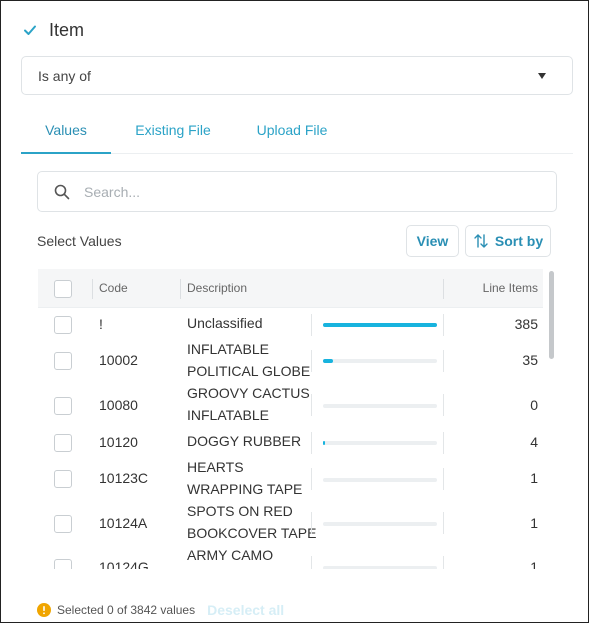  Describe the element at coordinates (510, 288) in the screenshot. I see `column-header-line-items: Line Items` at that location.